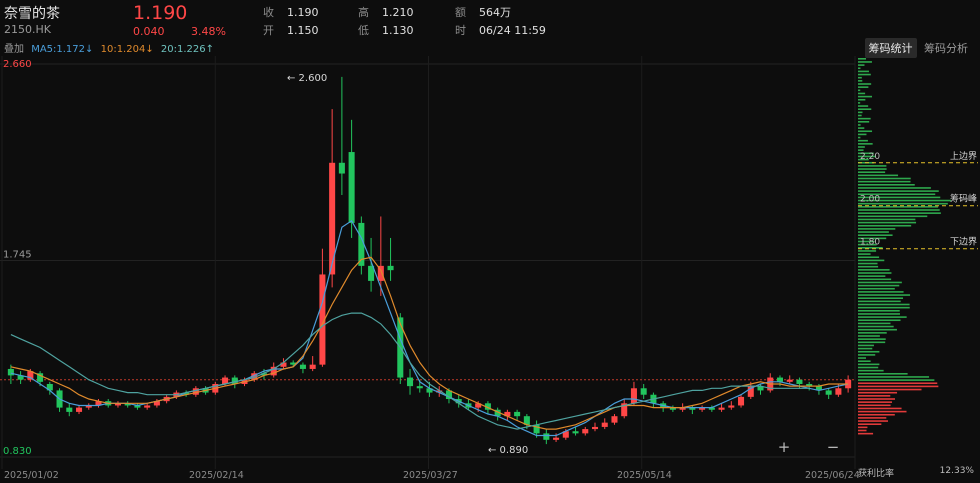 Image resolution: width=980 pixels, height=483 pixels. What do you see at coordinates (14, 49) in the screenshot?
I see `overlay-label: 叠加` at bounding box center [14, 49].